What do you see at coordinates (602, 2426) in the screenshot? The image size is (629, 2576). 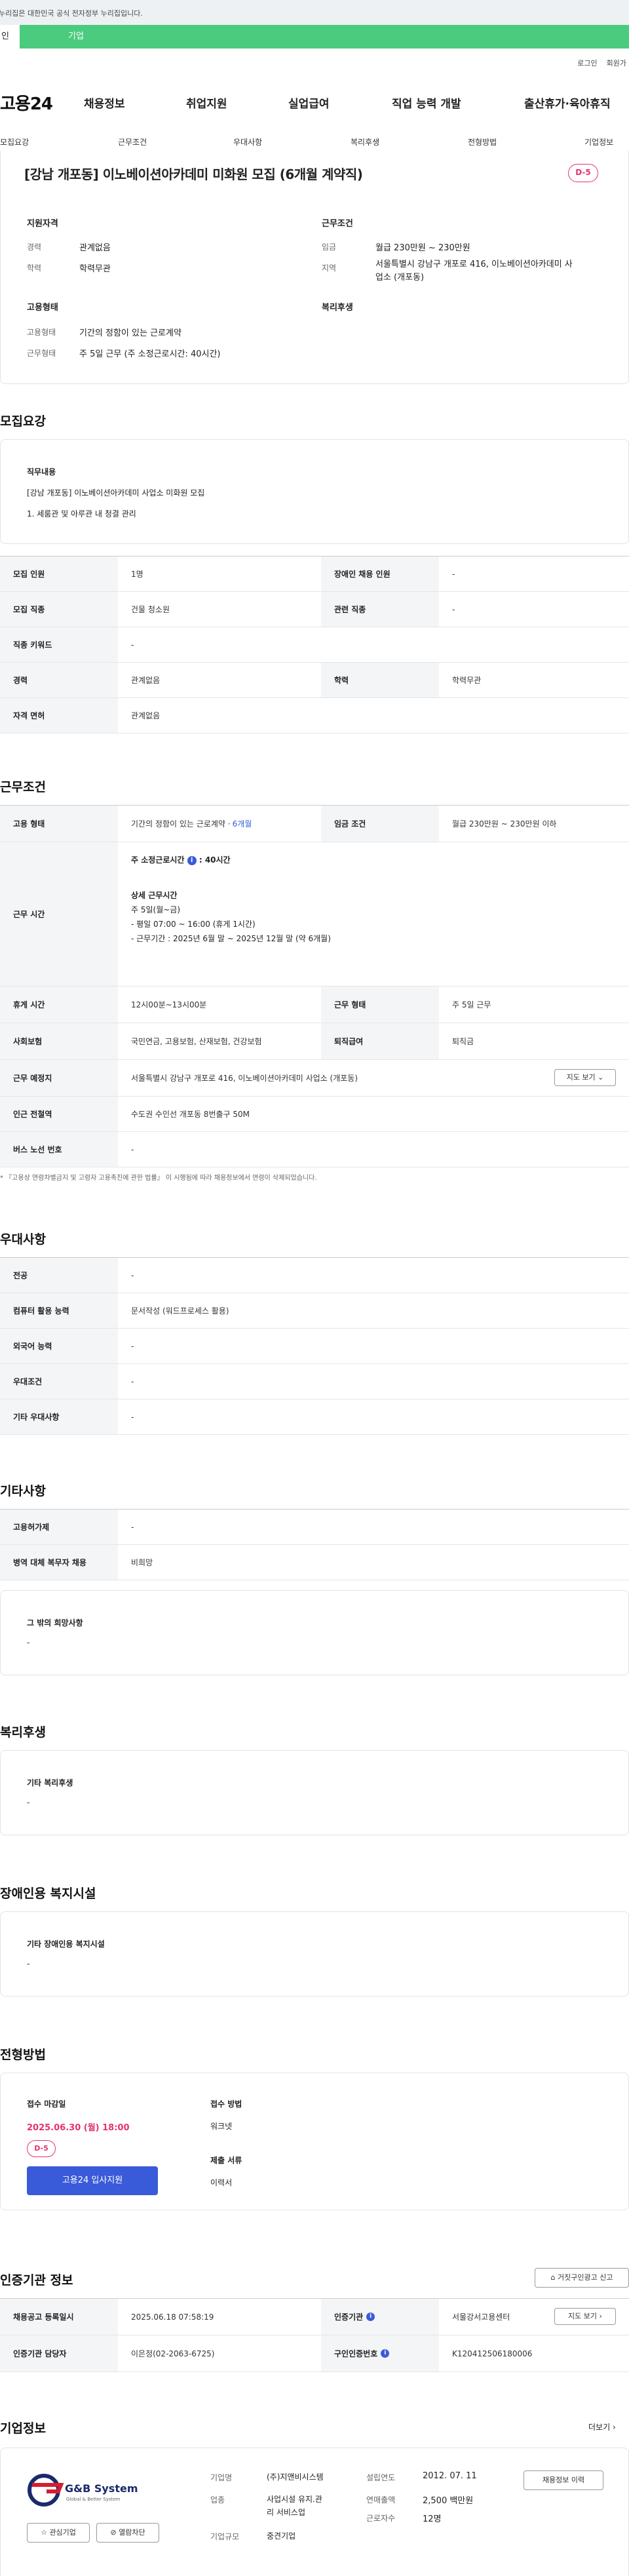 I see `company-more-link: 더보기 ›` at bounding box center [602, 2426].